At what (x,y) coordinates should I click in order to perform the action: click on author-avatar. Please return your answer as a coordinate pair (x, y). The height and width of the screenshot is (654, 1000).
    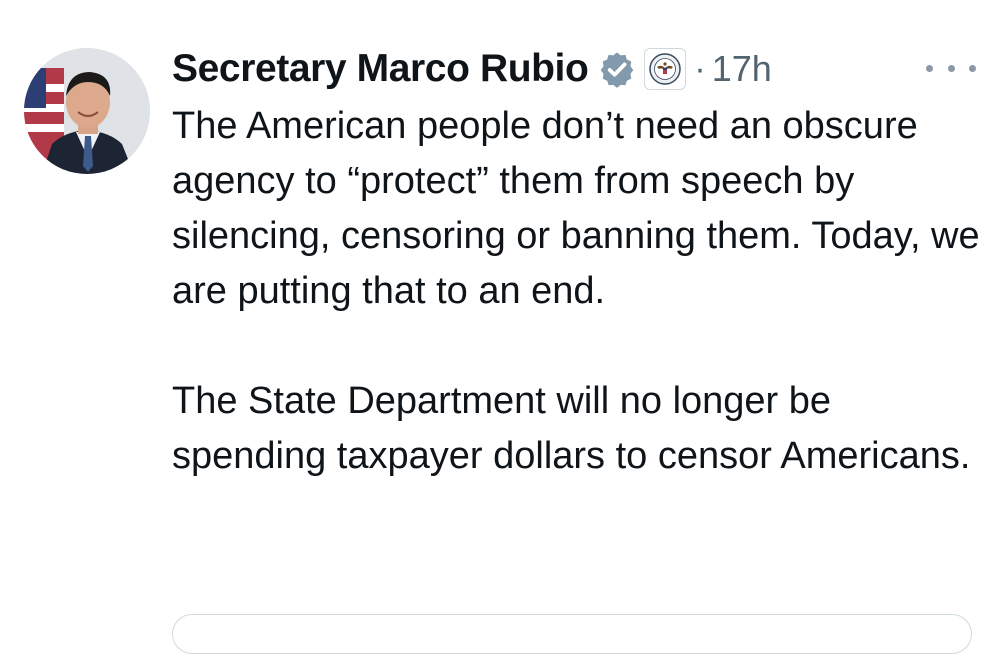
    Looking at the image, I should click on (87, 111).